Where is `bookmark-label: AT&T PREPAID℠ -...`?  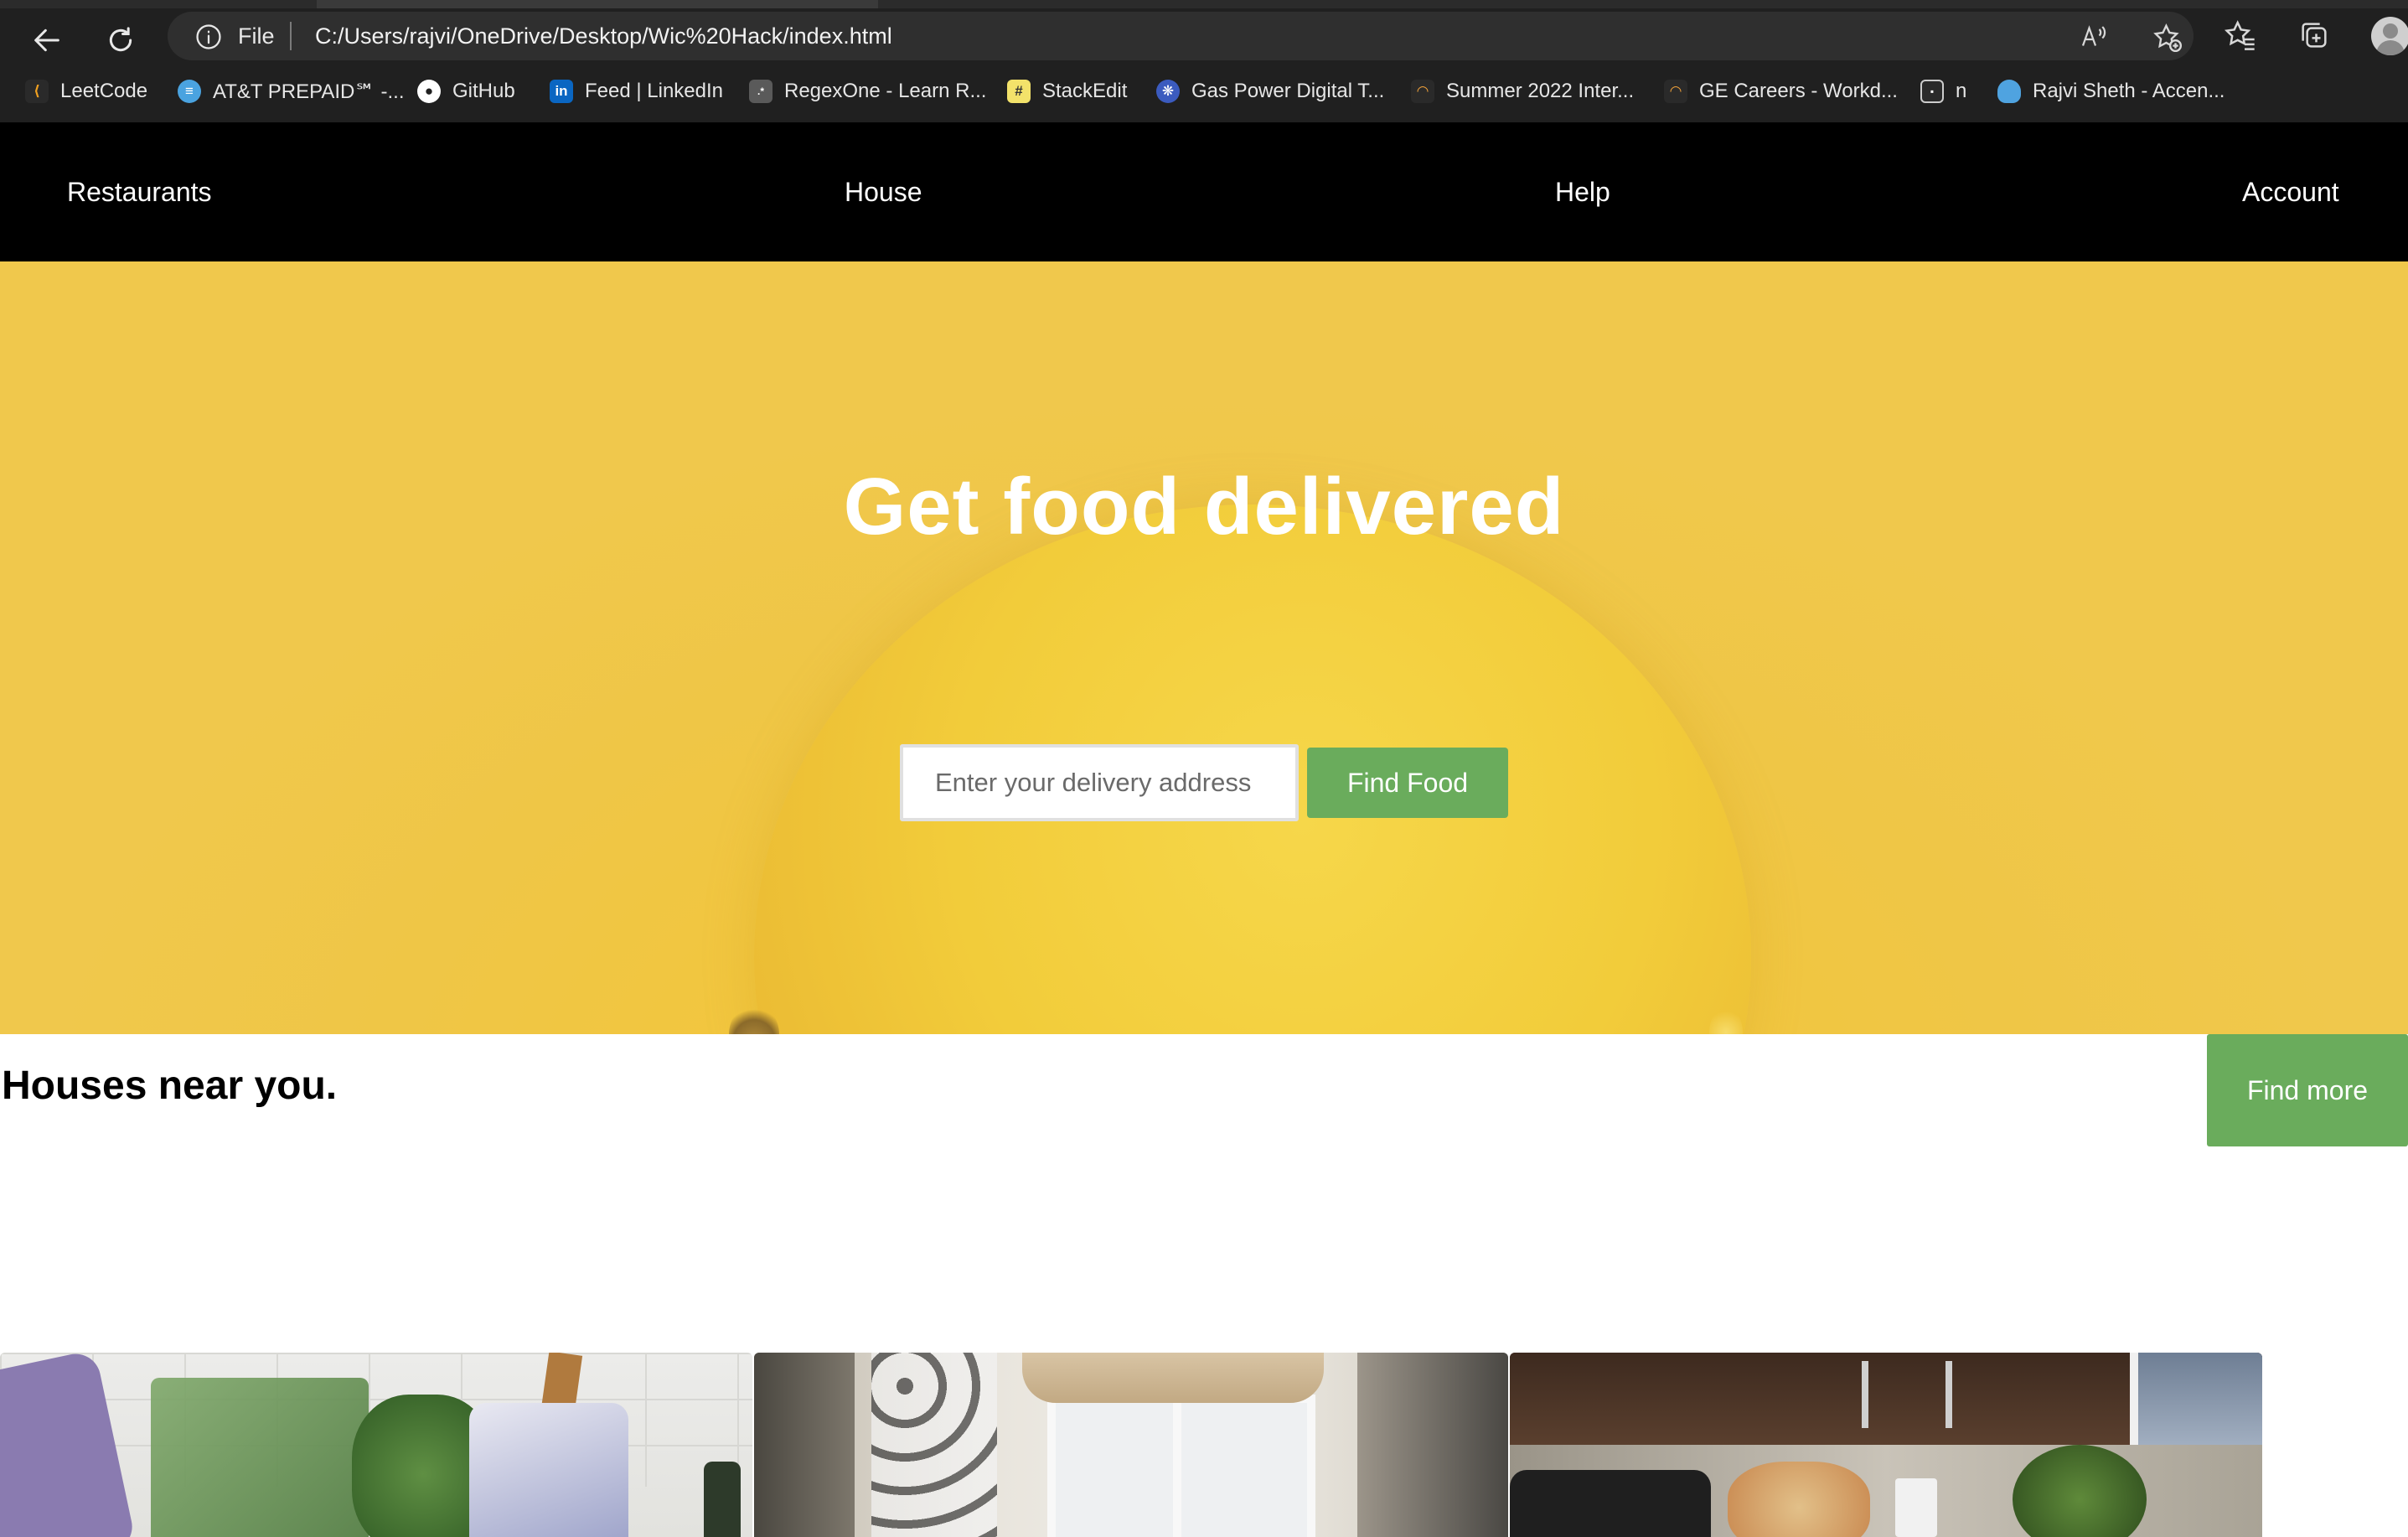
bookmark-label: AT&T PREPAID℠ -... is located at coordinates (309, 91).